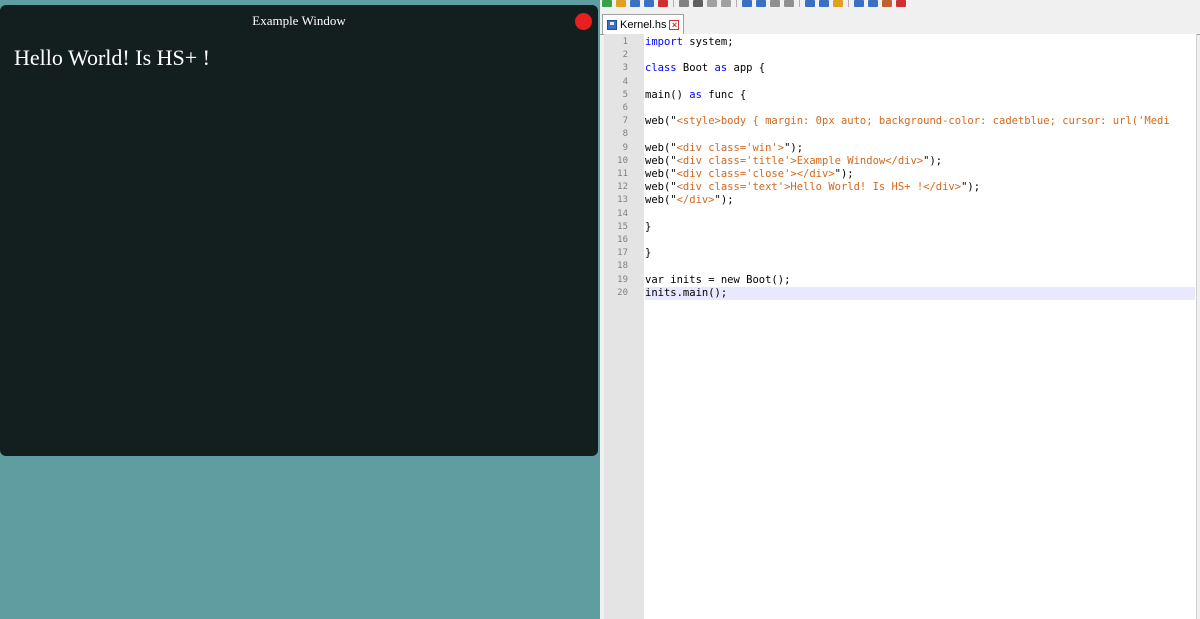 This screenshot has width=1200, height=619. Describe the element at coordinates (695, 200) in the screenshot. I see `code-string: </div>` at that location.